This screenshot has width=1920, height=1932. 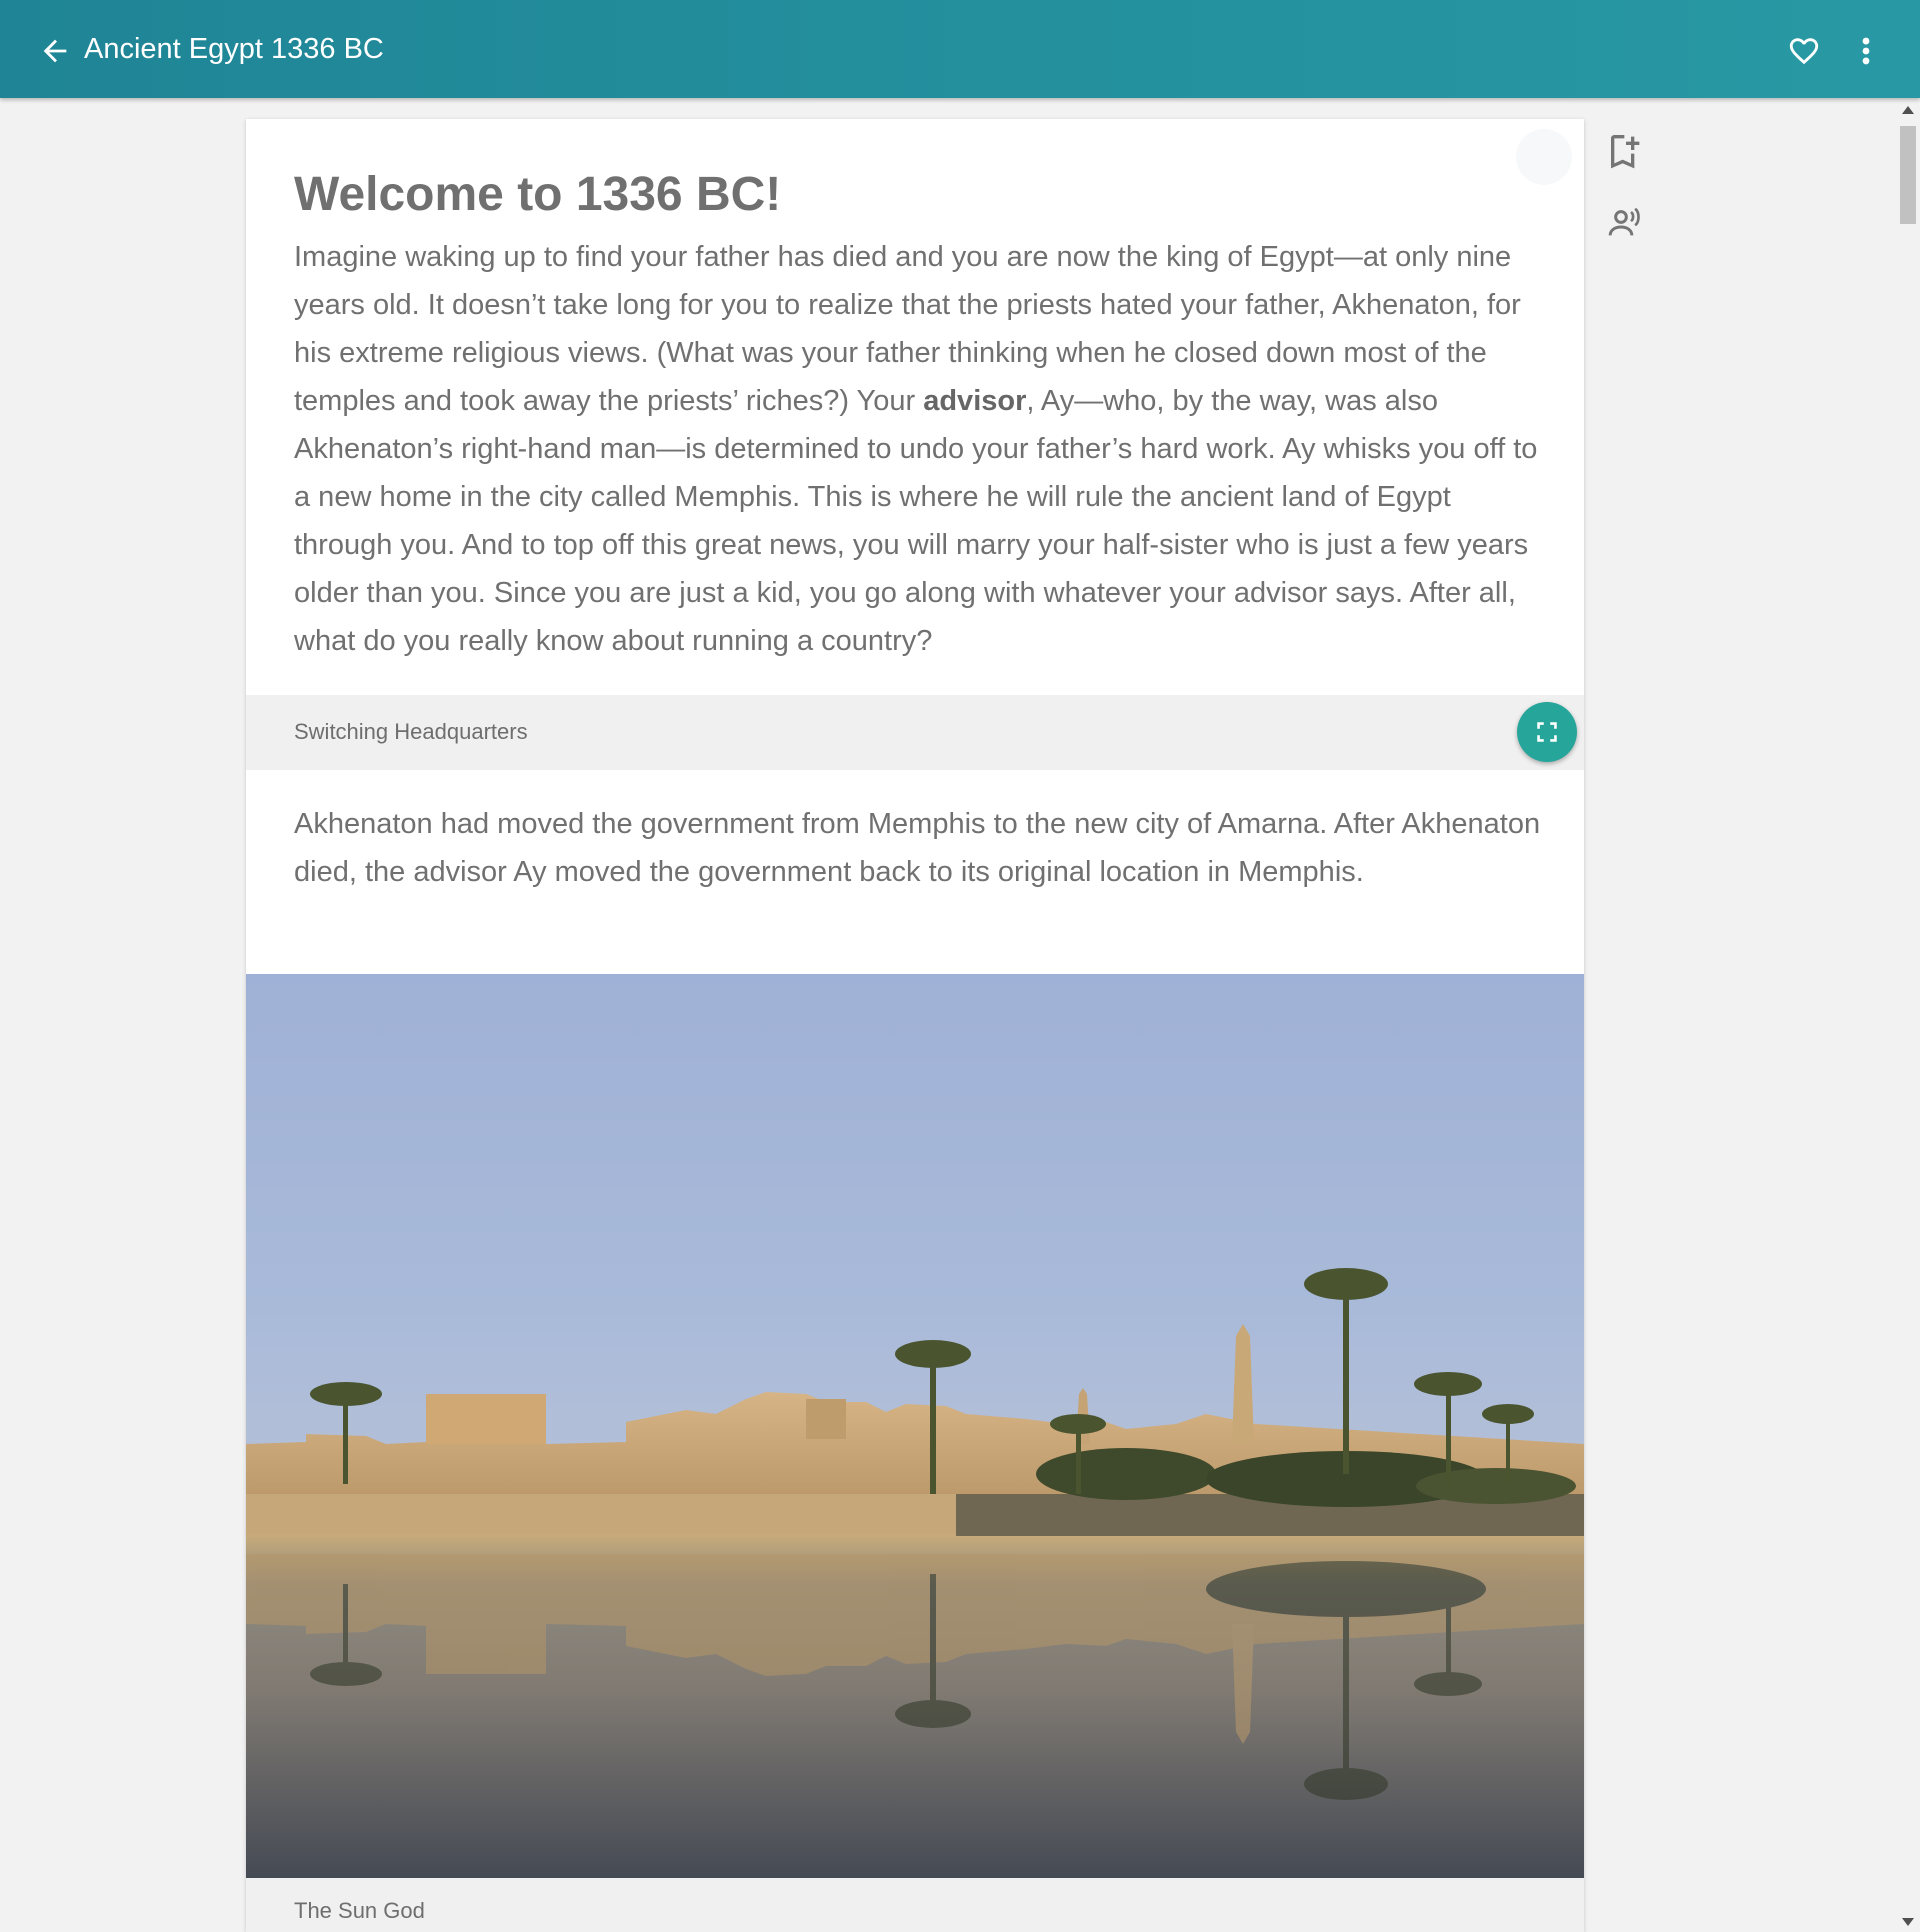 I want to click on advisor-term: advisor, so click(x=974, y=401).